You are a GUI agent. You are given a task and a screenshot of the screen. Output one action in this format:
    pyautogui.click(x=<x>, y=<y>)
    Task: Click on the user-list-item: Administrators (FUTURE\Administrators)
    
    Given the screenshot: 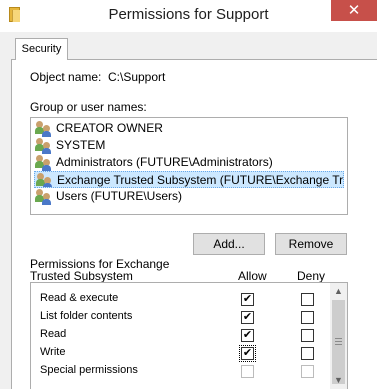 What is the action you would take?
    pyautogui.click(x=189, y=162)
    